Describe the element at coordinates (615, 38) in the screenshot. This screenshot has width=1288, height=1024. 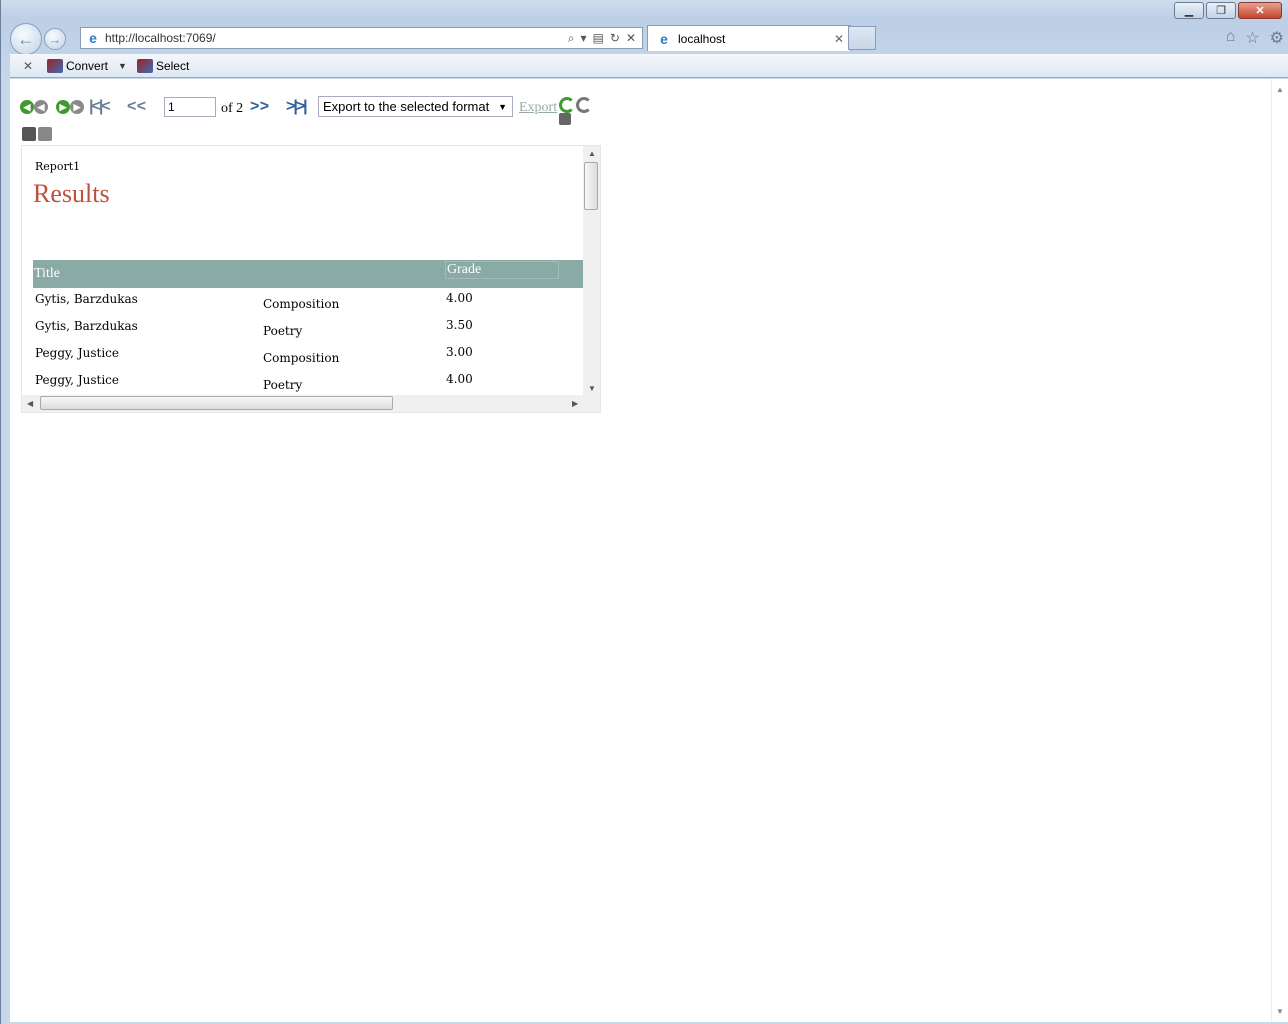
I see `refresh-icon: ↻` at that location.